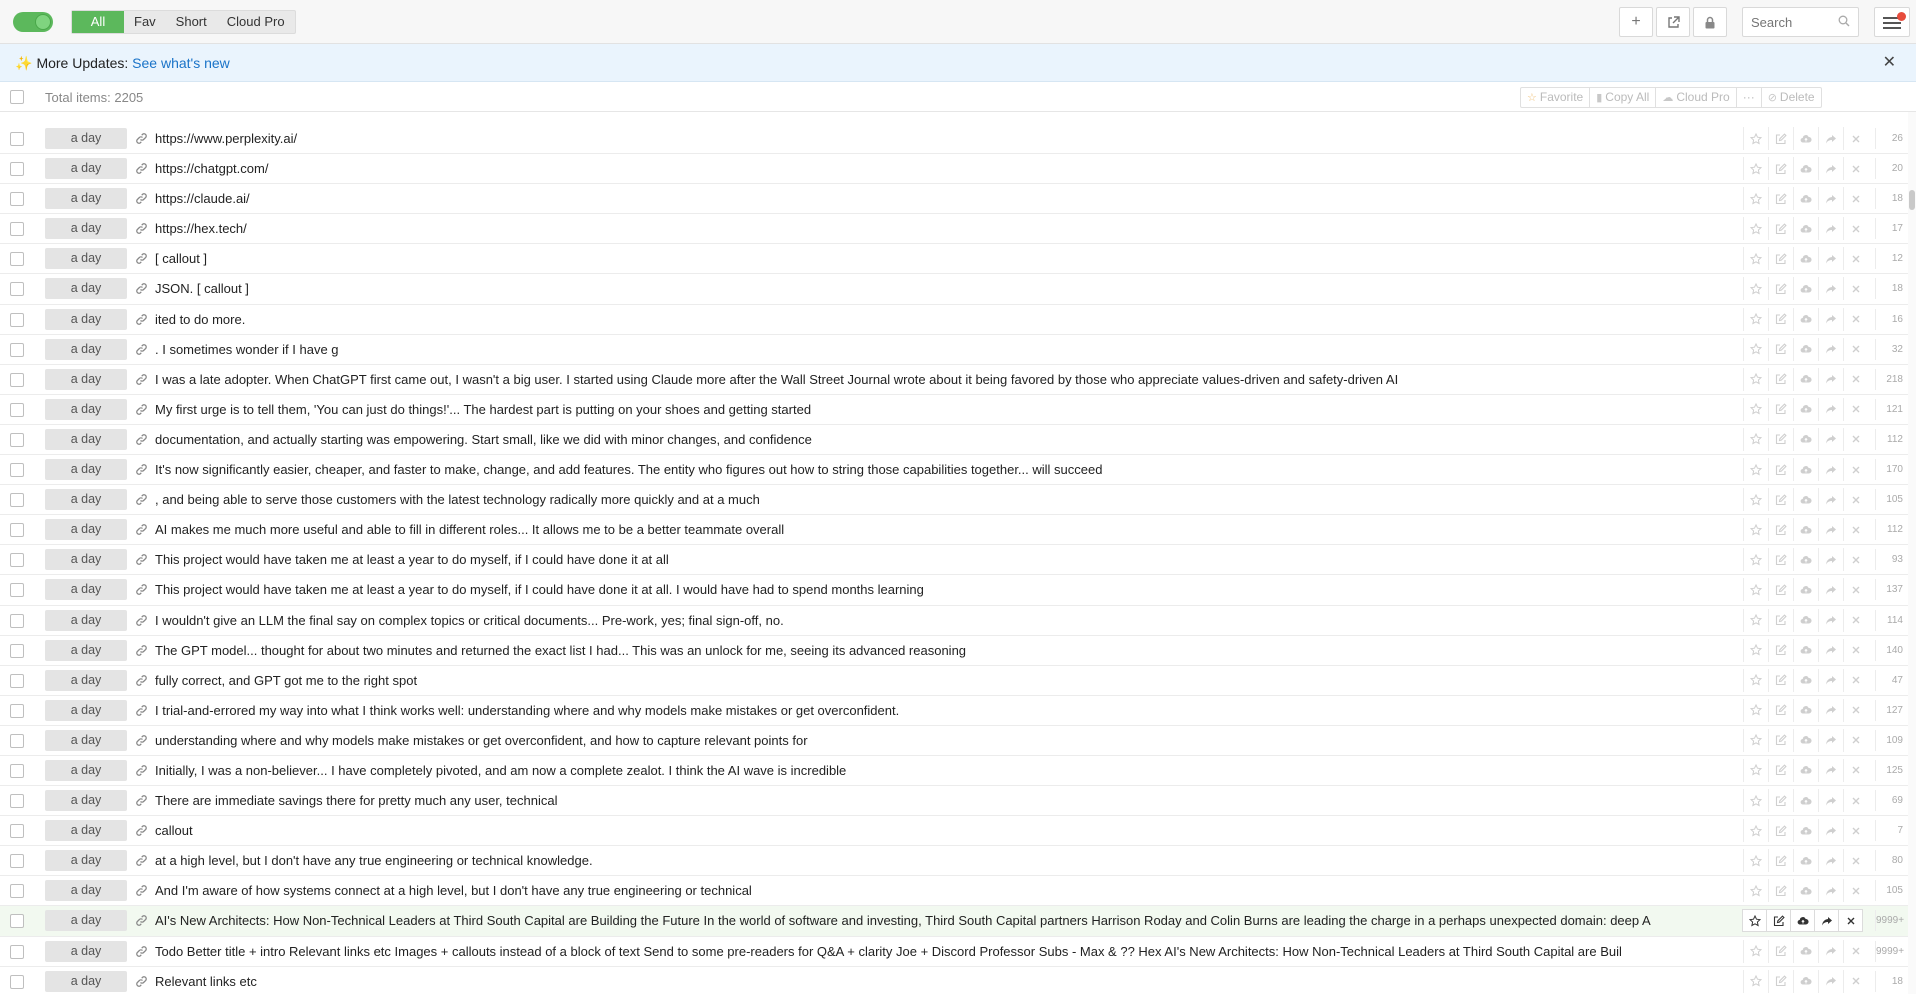 The height and width of the screenshot is (994, 1916). Describe the element at coordinates (1844, 21) in the screenshot. I see `search-icon` at that location.